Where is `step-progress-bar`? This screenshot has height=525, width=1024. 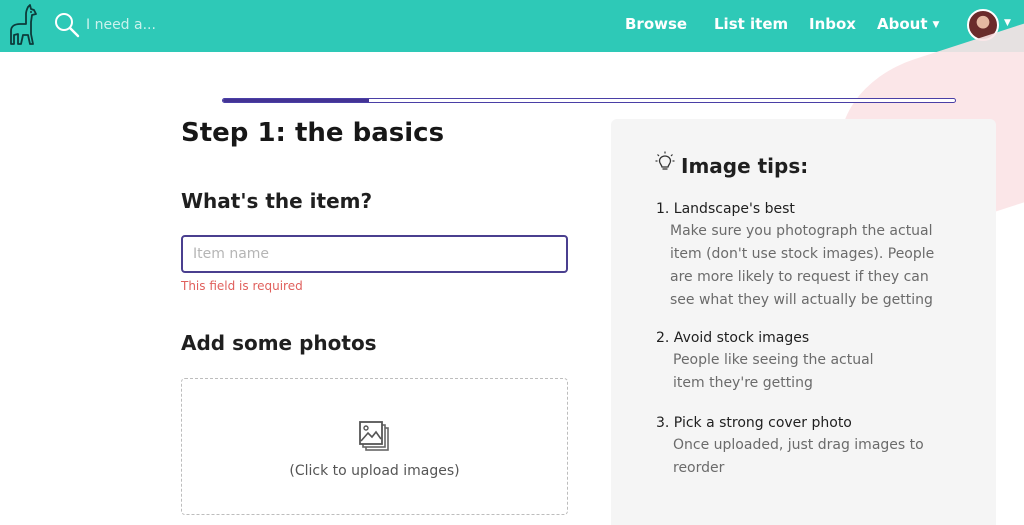
step-progress-bar is located at coordinates (589, 100).